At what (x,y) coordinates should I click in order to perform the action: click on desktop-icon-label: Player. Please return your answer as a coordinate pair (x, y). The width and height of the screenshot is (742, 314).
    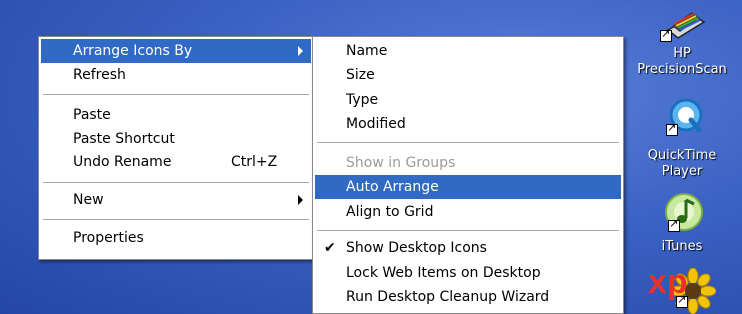
    Looking at the image, I should click on (682, 171).